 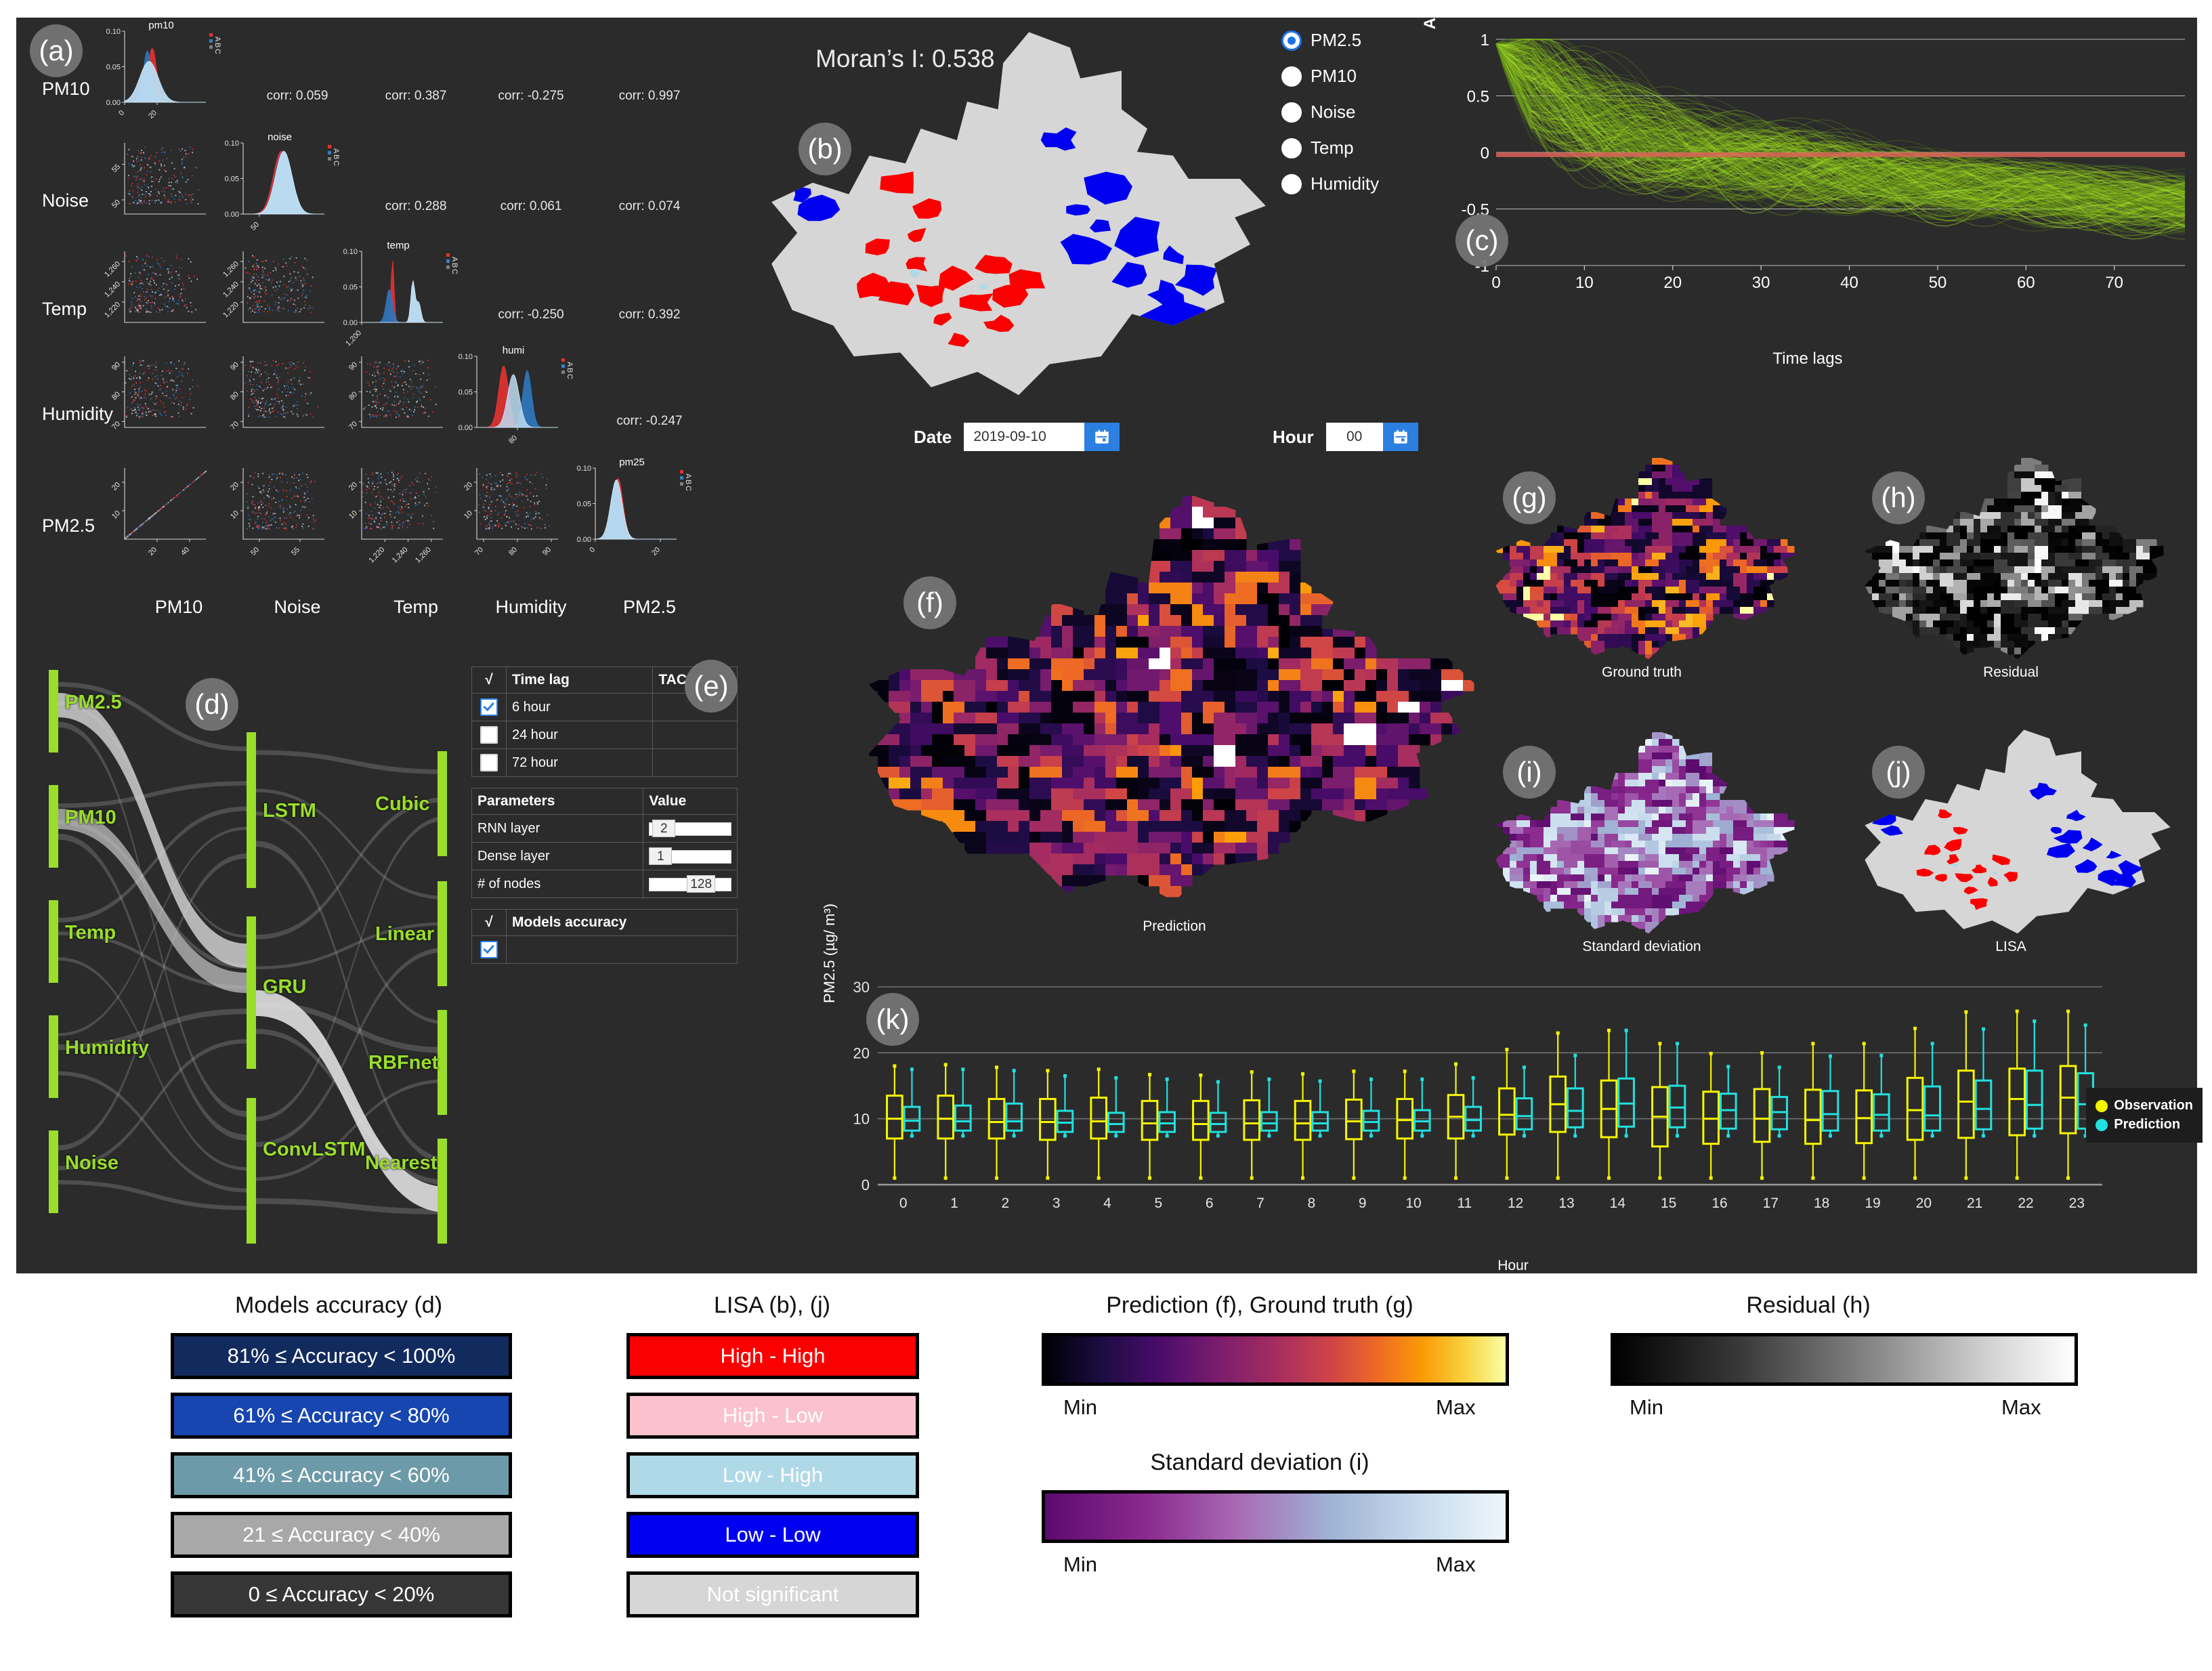 What do you see at coordinates (234, 396) in the screenshot?
I see `svg-text: 80` at bounding box center [234, 396].